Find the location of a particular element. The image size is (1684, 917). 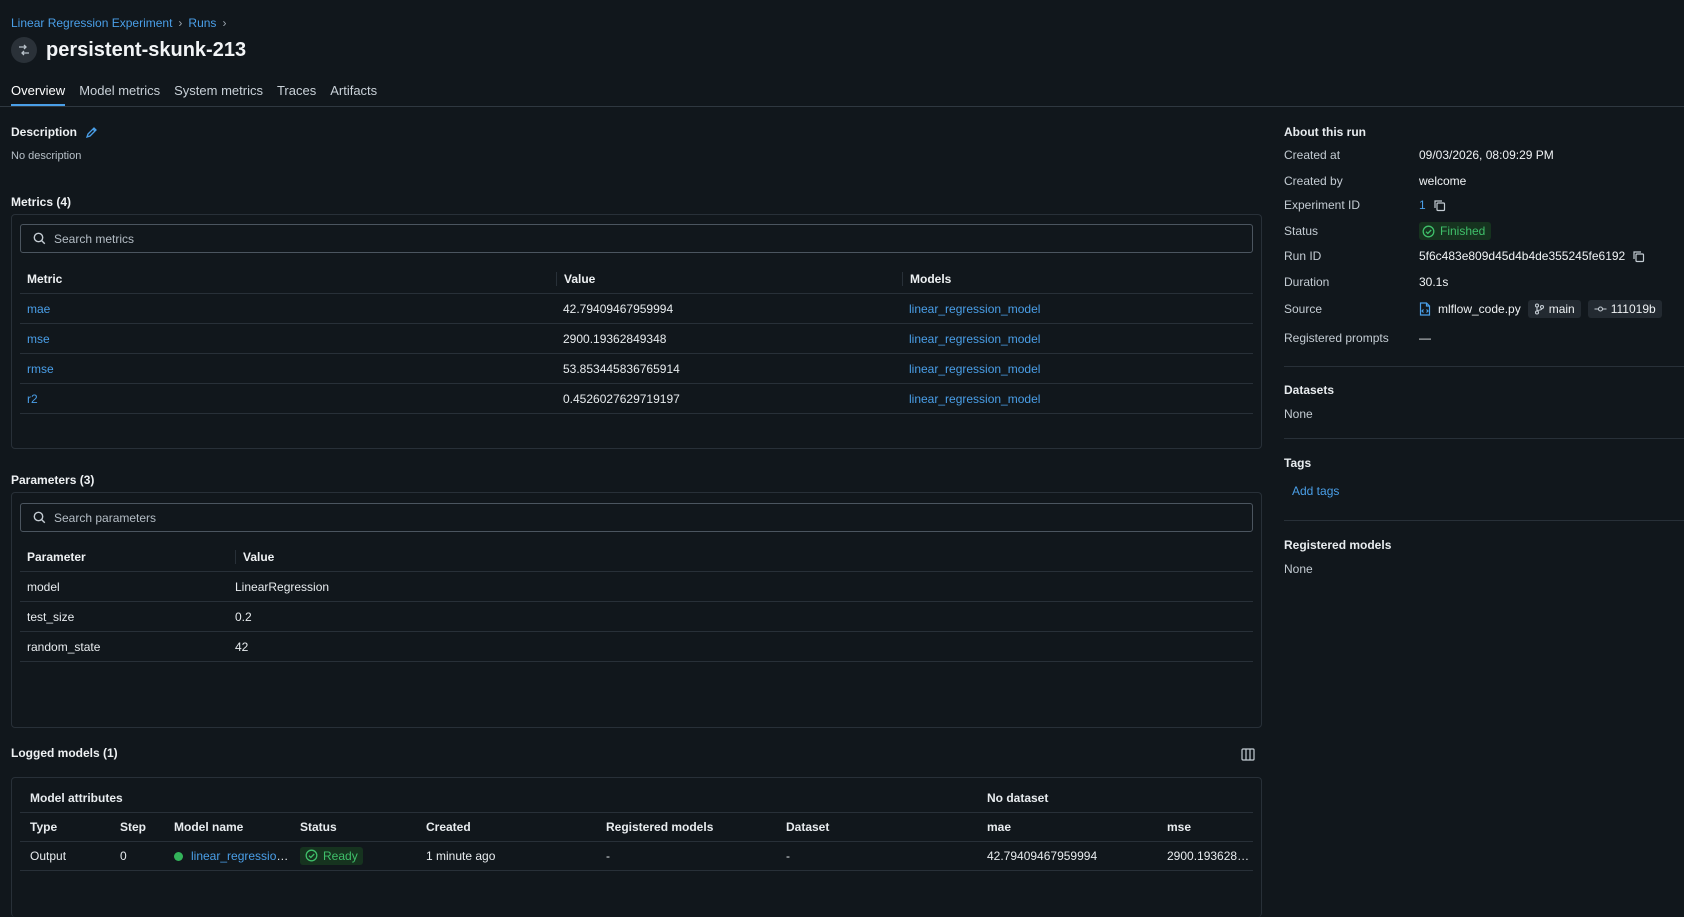

column-header-models: Models is located at coordinates (1077, 278).